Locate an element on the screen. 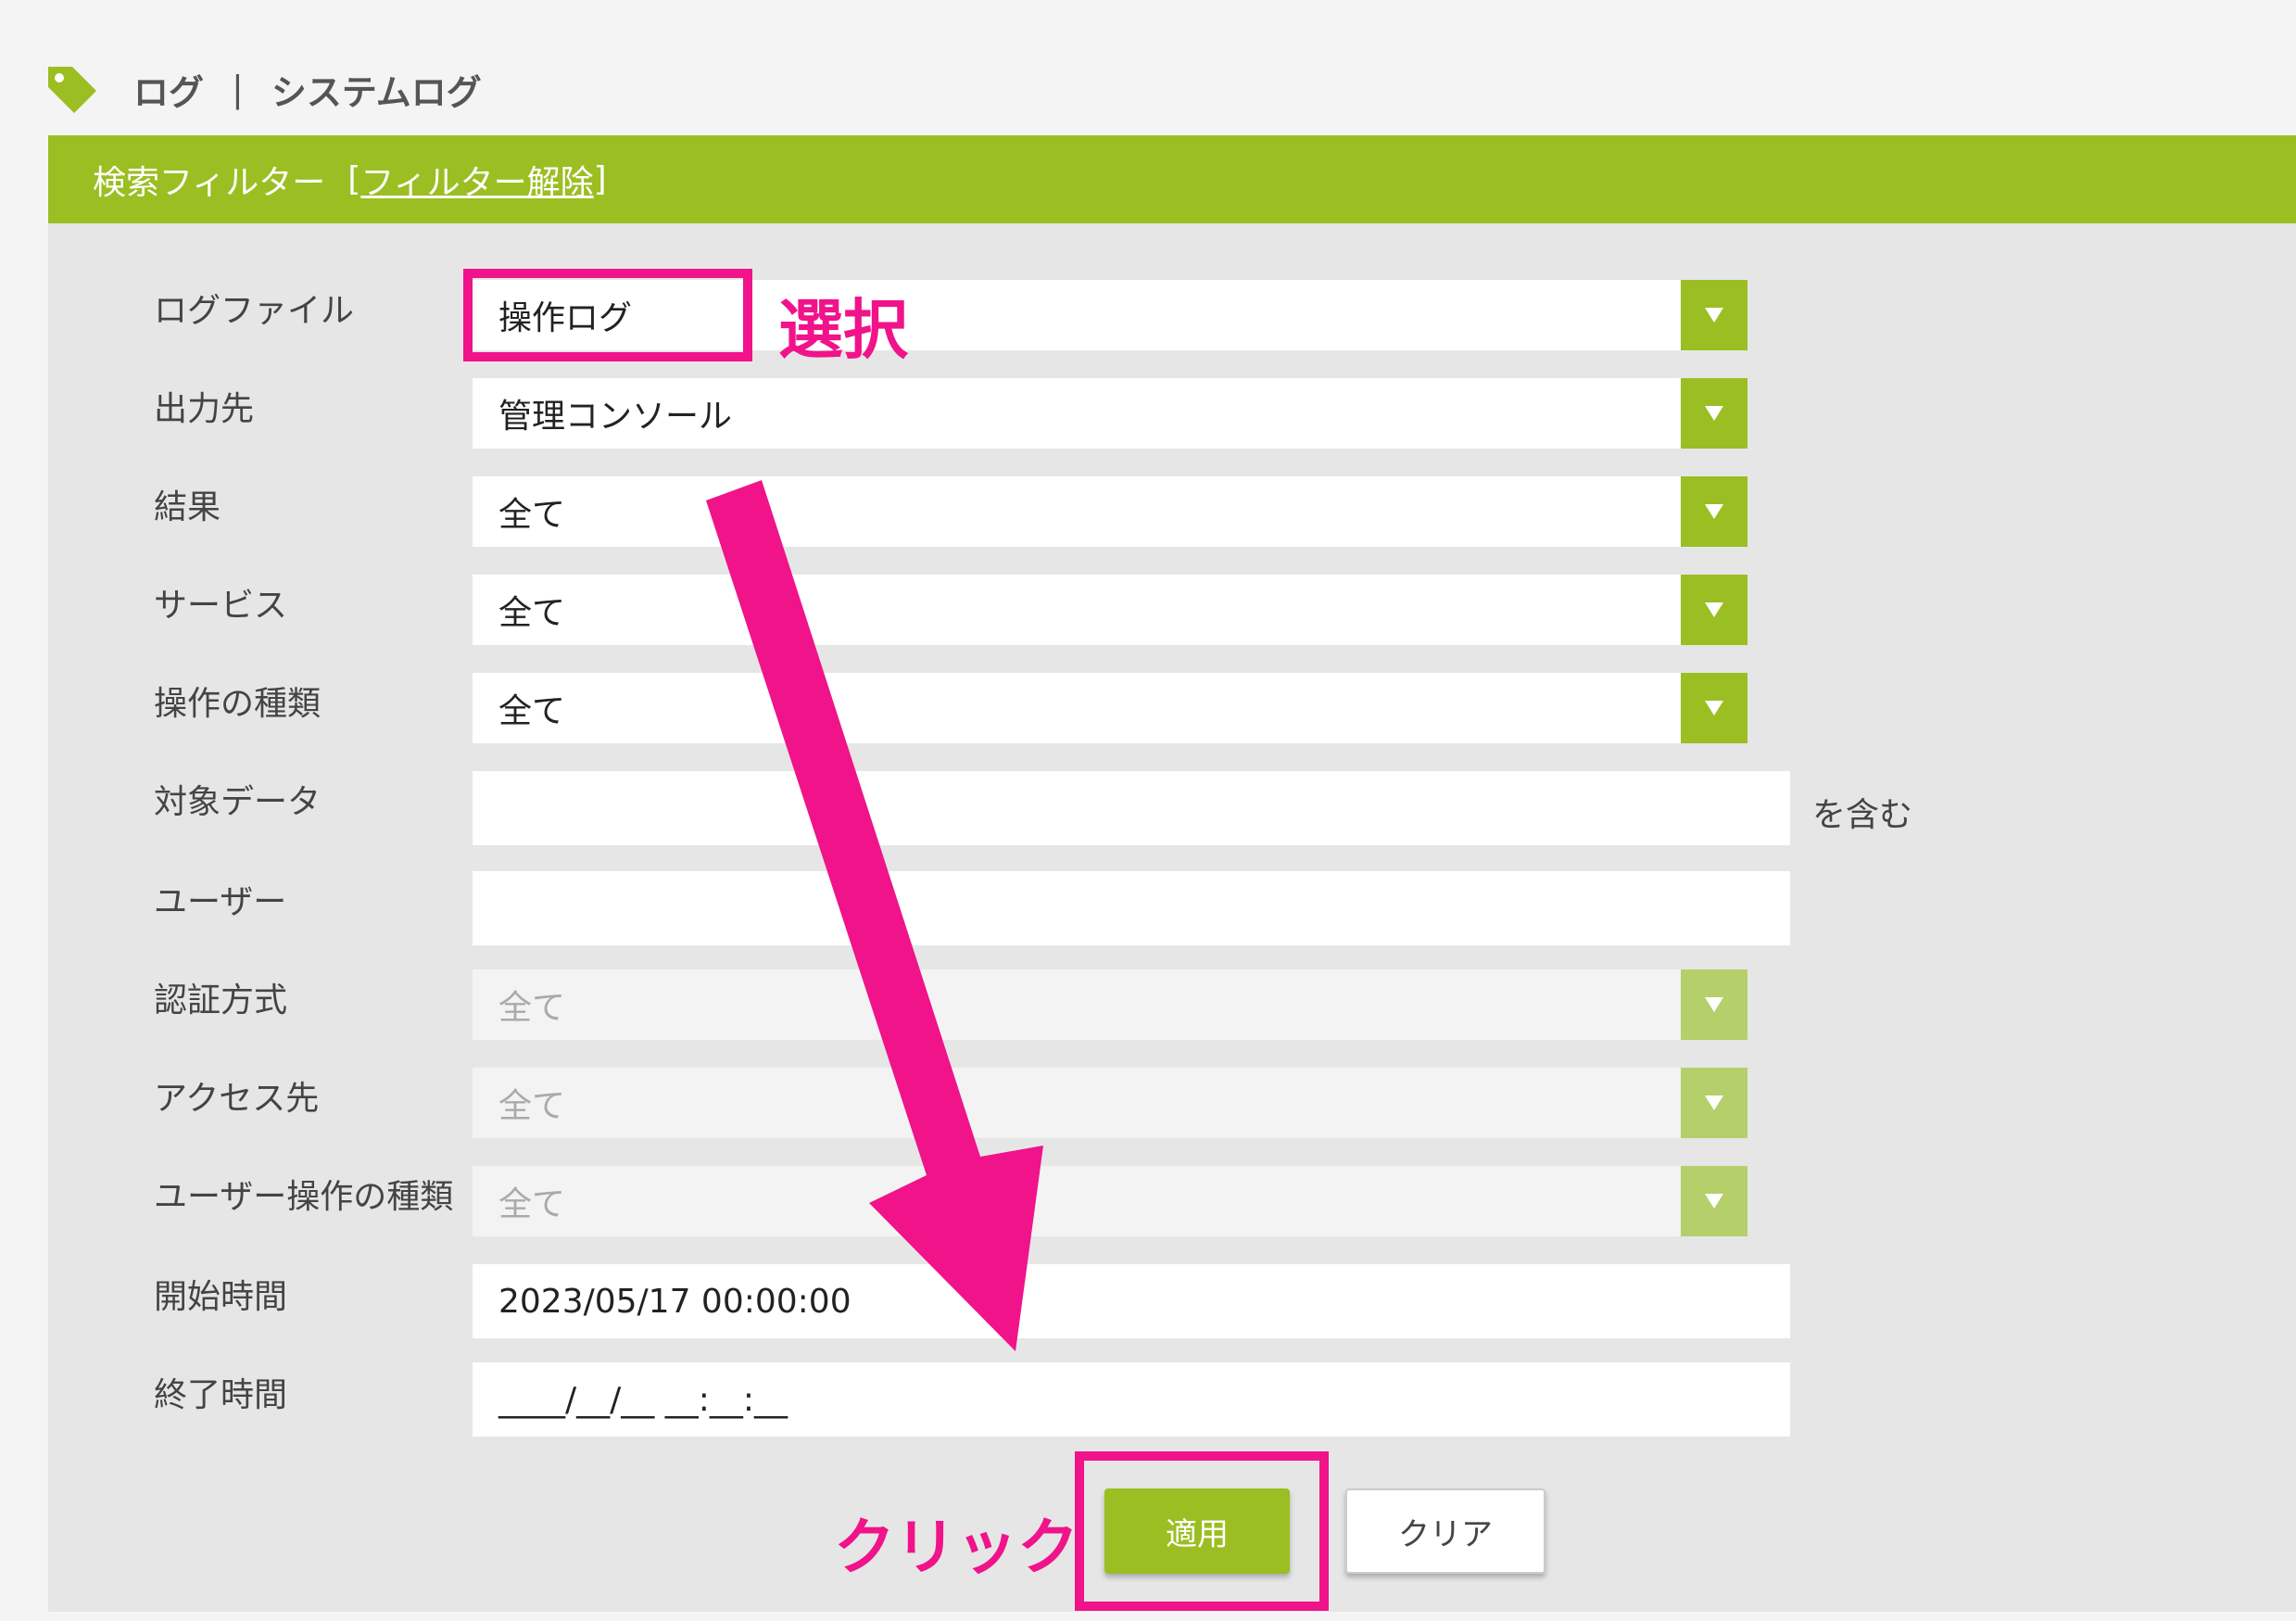 This screenshot has height=1621, width=2296. pointer-arrow is located at coordinates (874, 915).